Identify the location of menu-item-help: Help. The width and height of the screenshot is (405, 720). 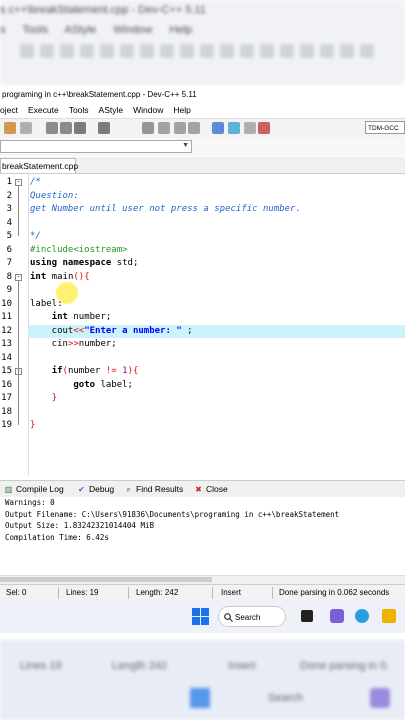
(181, 110).